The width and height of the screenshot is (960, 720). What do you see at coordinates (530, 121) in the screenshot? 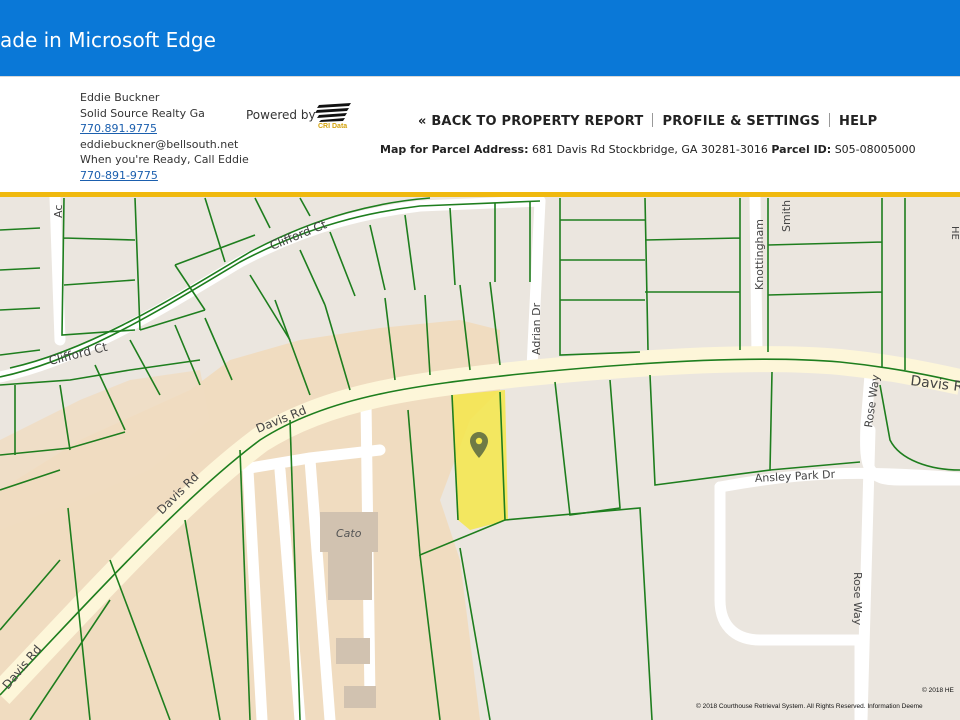
I see `back-to-property-report-link: « BACK TO PROPERTY REPORT` at bounding box center [530, 121].